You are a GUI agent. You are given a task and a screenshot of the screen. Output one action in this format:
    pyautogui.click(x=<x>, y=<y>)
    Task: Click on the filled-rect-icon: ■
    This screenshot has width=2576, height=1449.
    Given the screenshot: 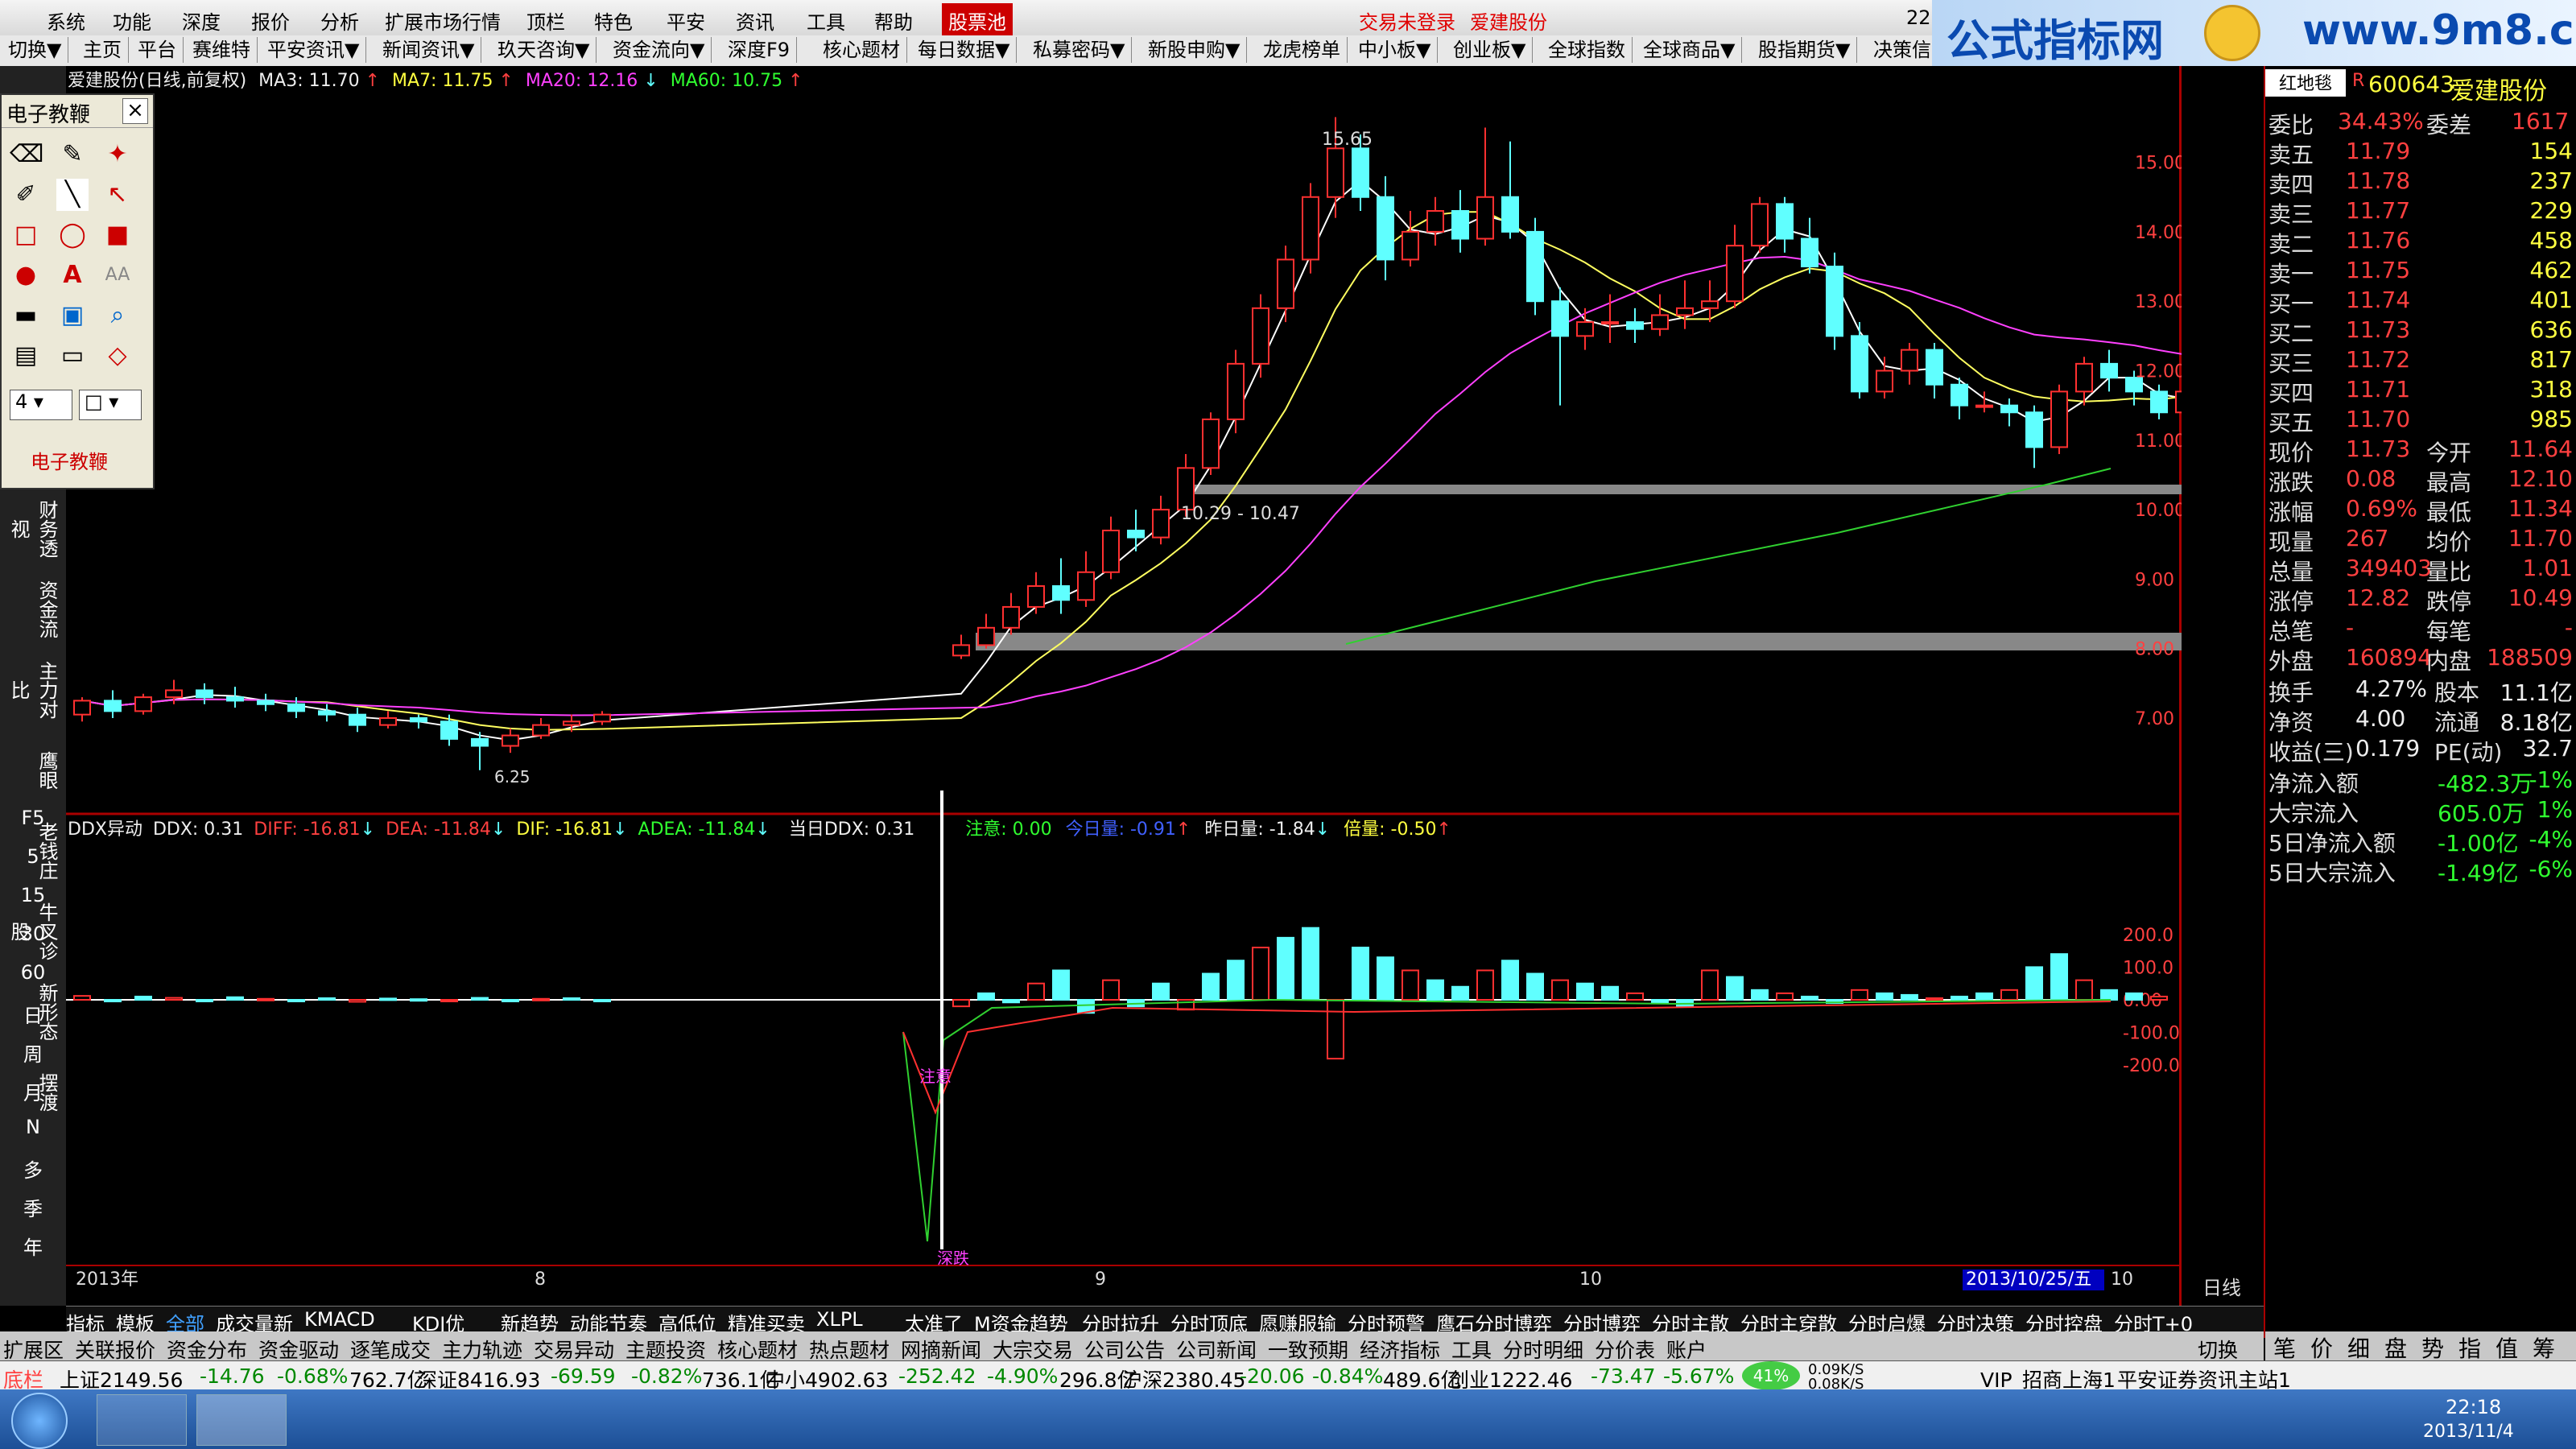 What is the action you would take?
    pyautogui.click(x=117, y=235)
    